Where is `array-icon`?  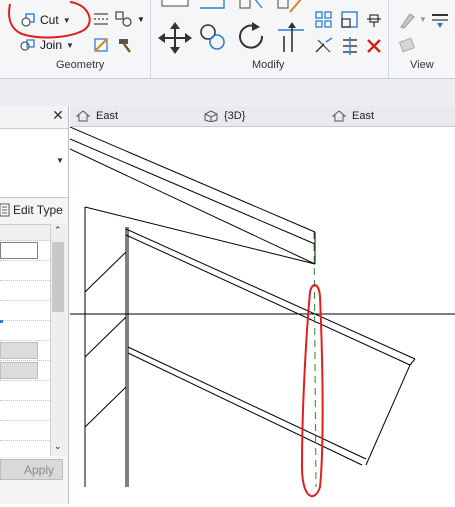 array-icon is located at coordinates (324, 20).